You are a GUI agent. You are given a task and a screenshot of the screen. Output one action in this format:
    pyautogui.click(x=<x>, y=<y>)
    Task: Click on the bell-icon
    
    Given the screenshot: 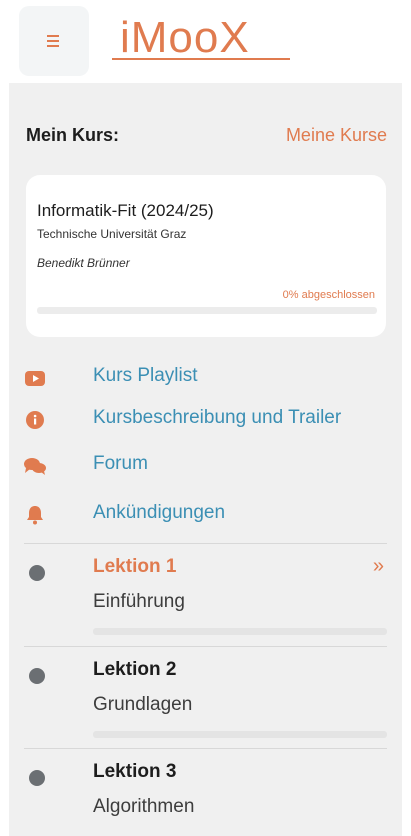 What is the action you would take?
    pyautogui.click(x=35, y=515)
    